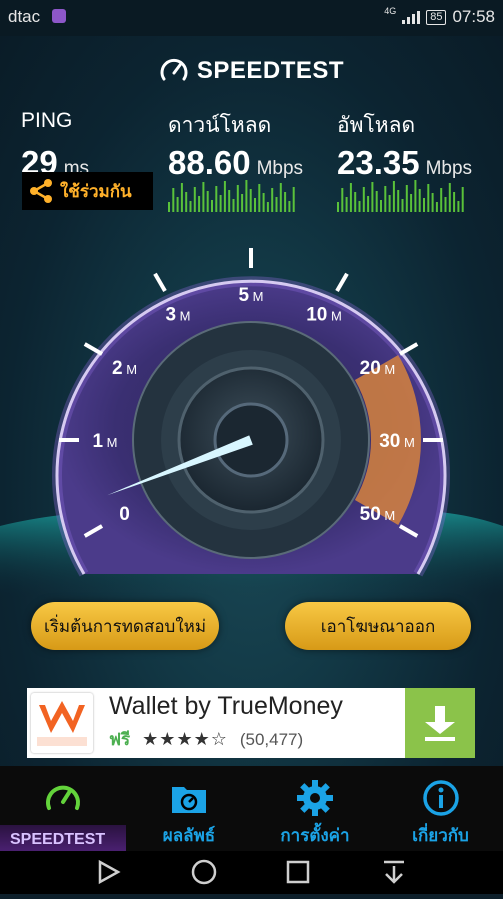 The width and height of the screenshot is (503, 899). I want to click on ad-banner: Wallet by TrueMoney ฟรี ★★★★☆ (50,477), so click(251, 723).